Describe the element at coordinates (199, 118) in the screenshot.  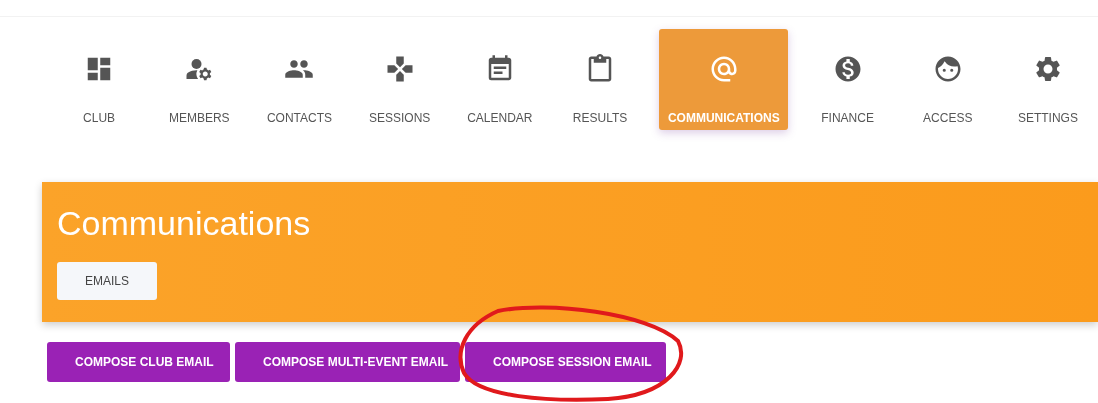
I see `nav-label: MEMBERS` at that location.